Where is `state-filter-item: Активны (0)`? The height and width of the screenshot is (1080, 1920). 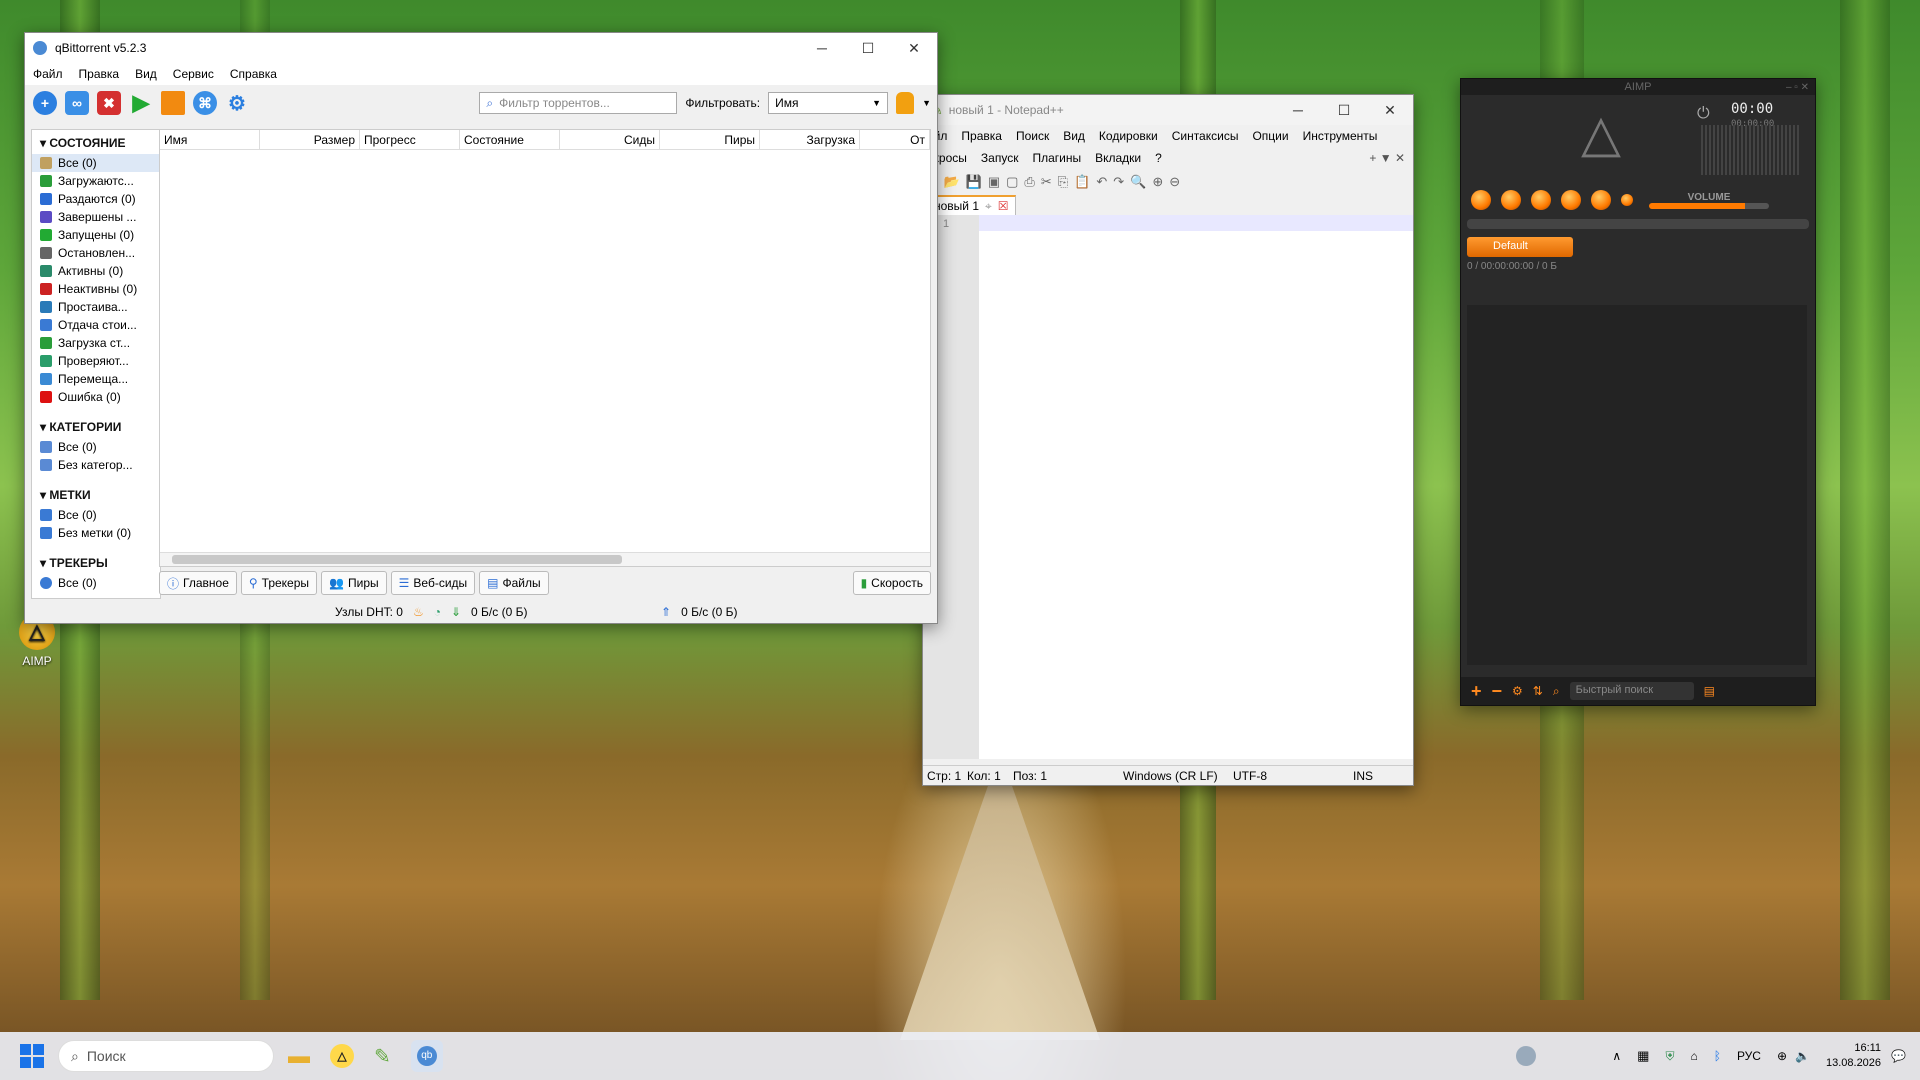
state-filter-item: Активны (0) is located at coordinates (96, 271).